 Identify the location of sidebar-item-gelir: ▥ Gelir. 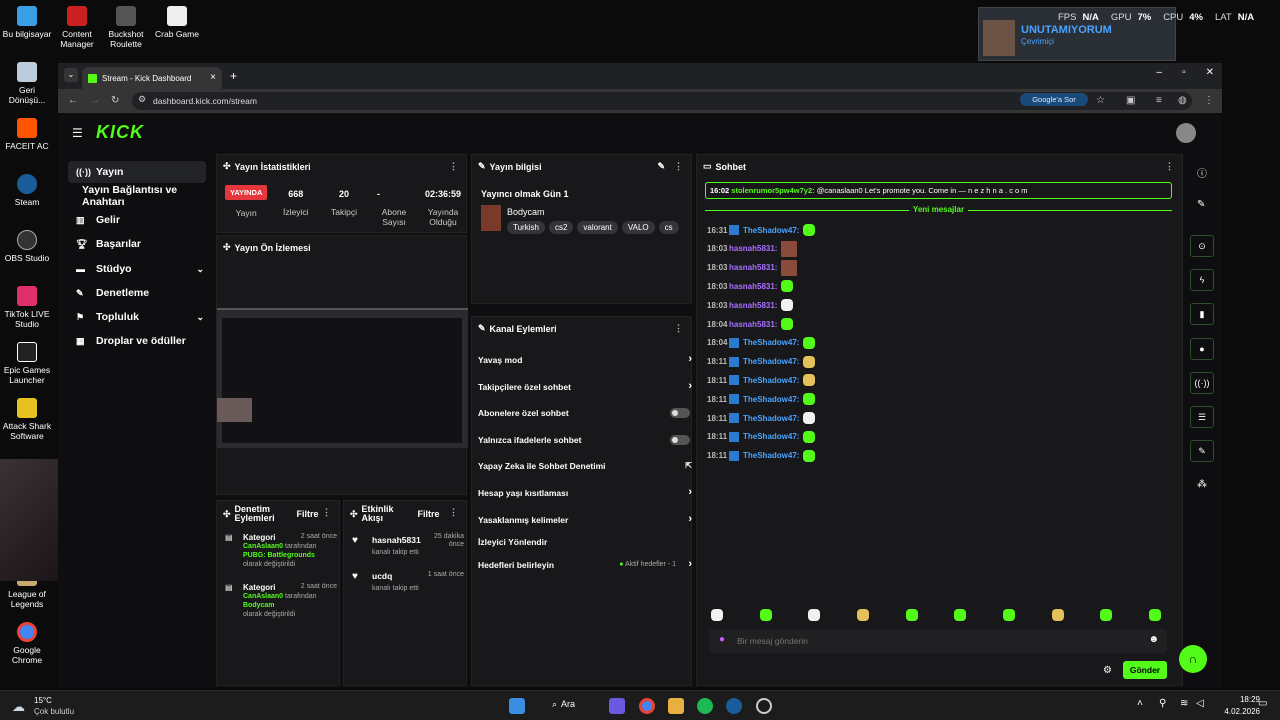
(137, 220).